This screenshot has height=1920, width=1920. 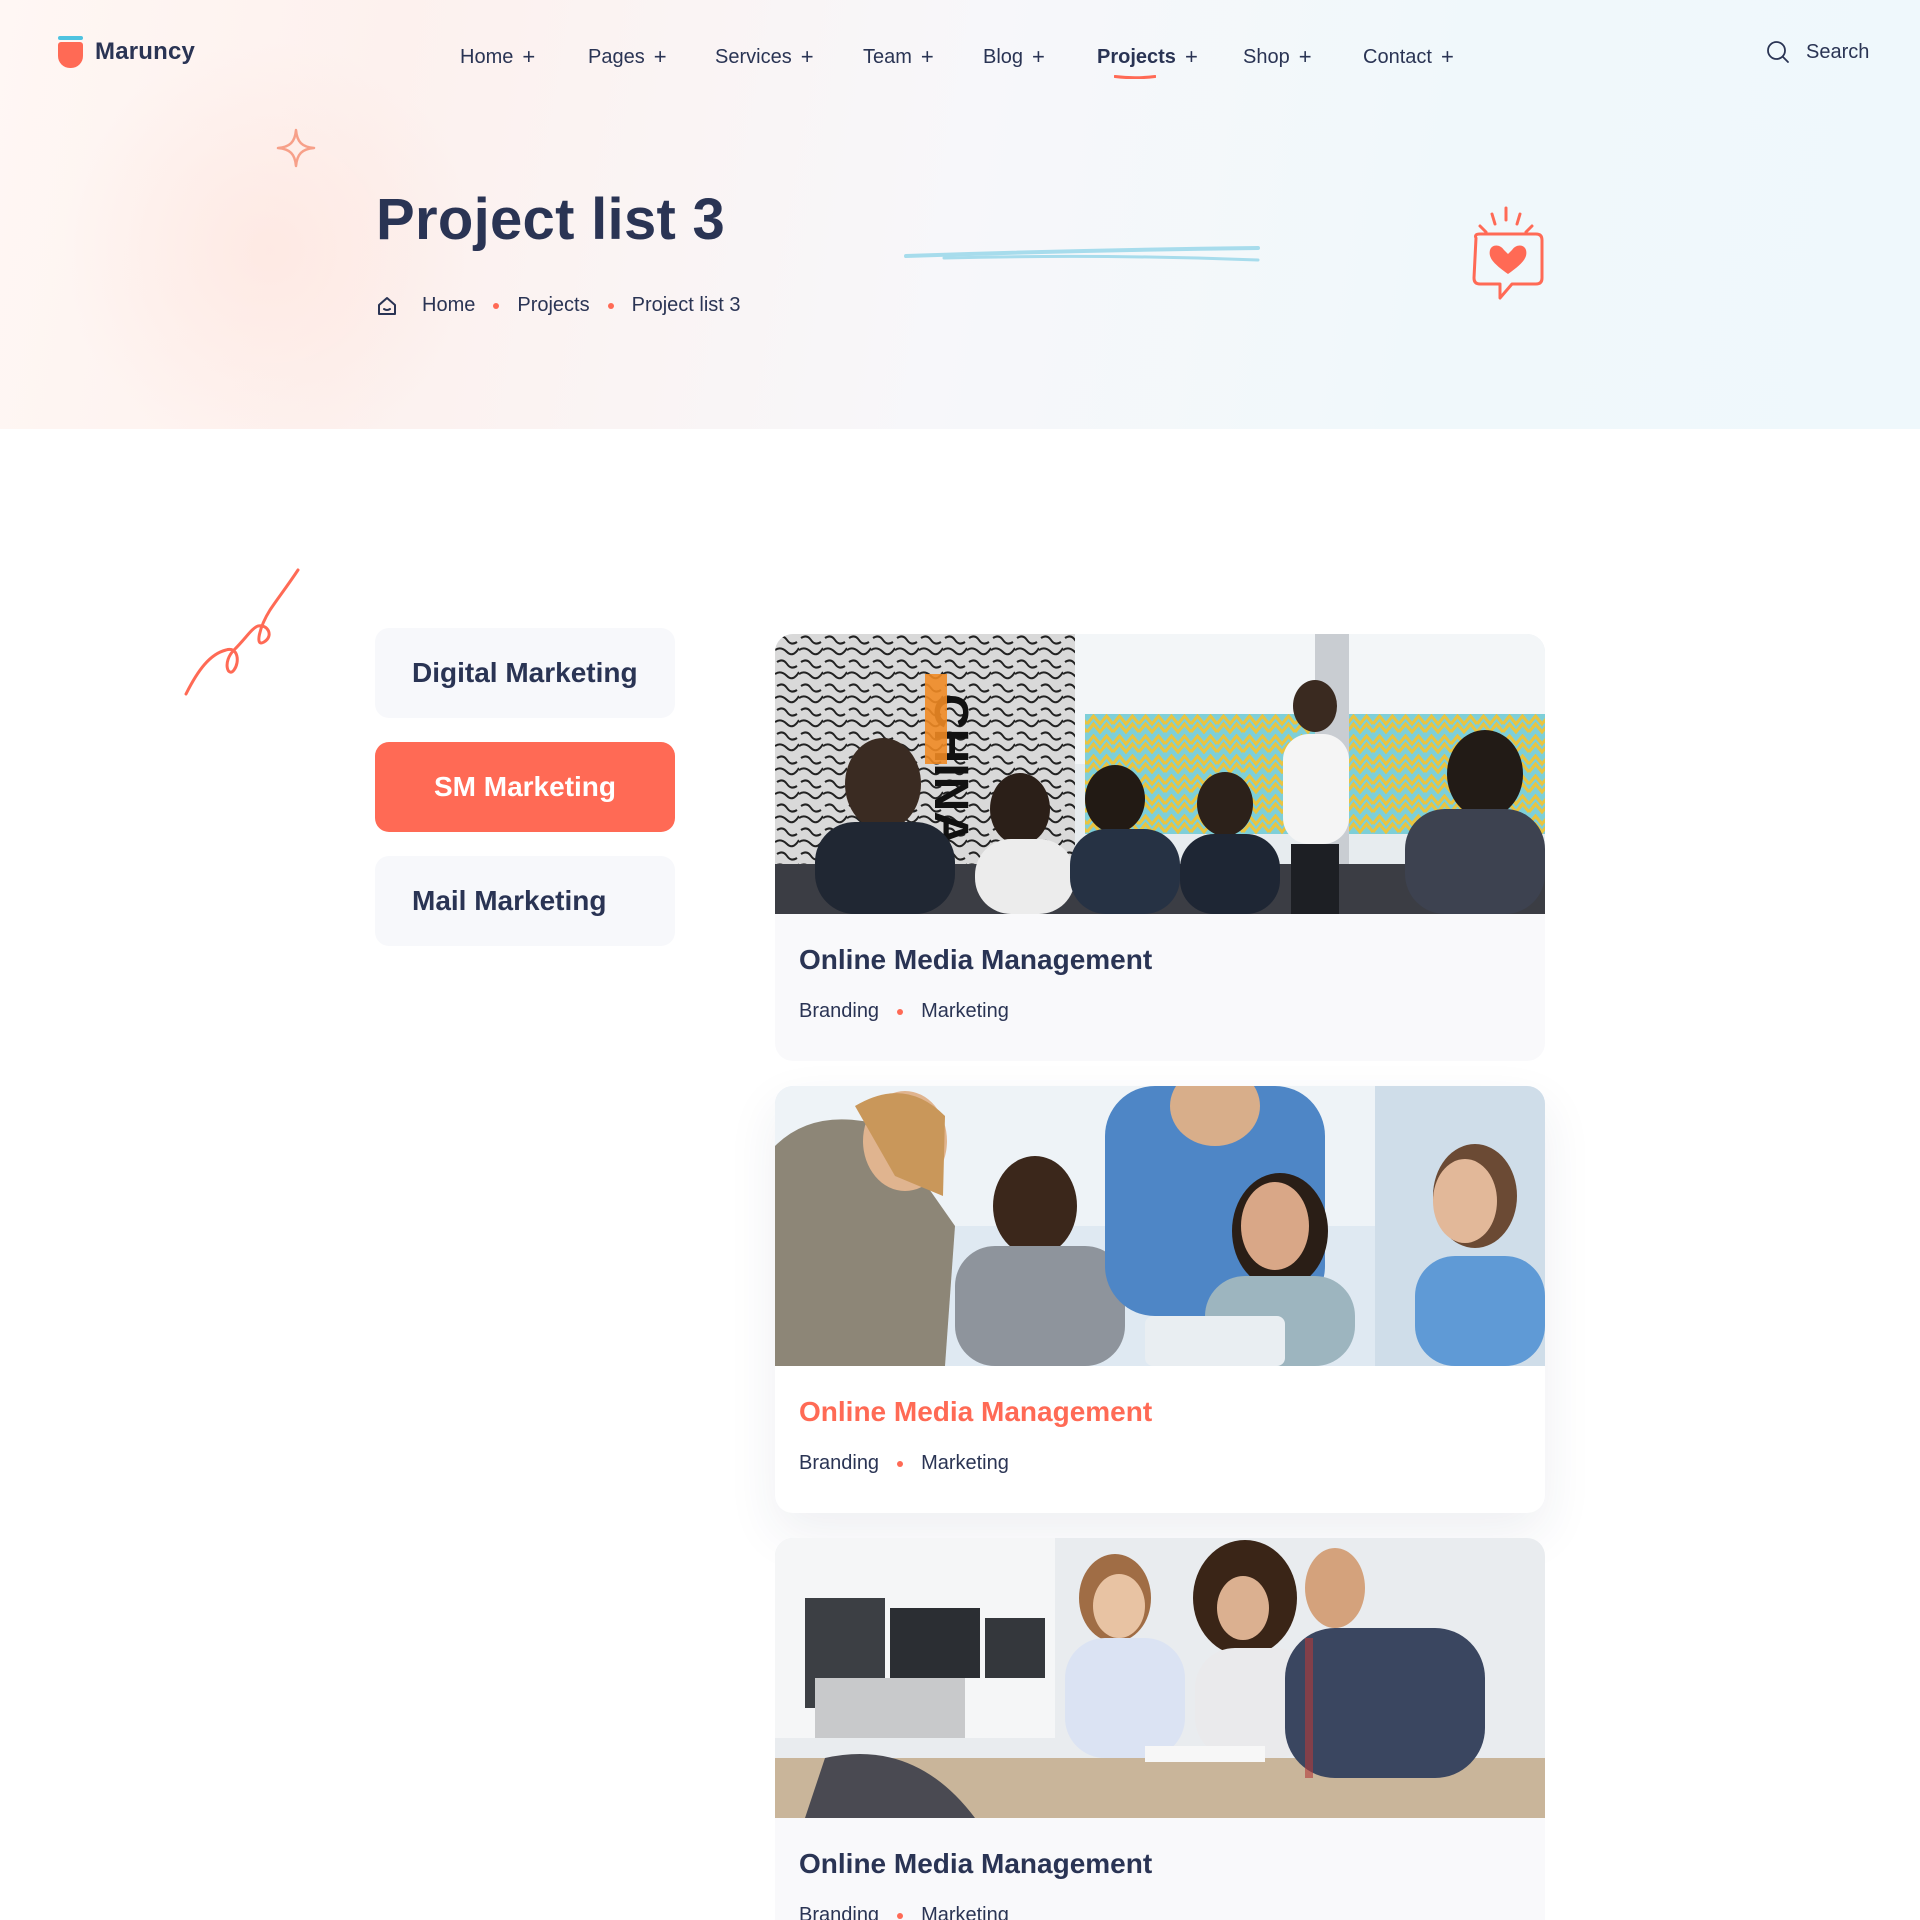 I want to click on nav-item-label: Home, so click(x=487, y=56).